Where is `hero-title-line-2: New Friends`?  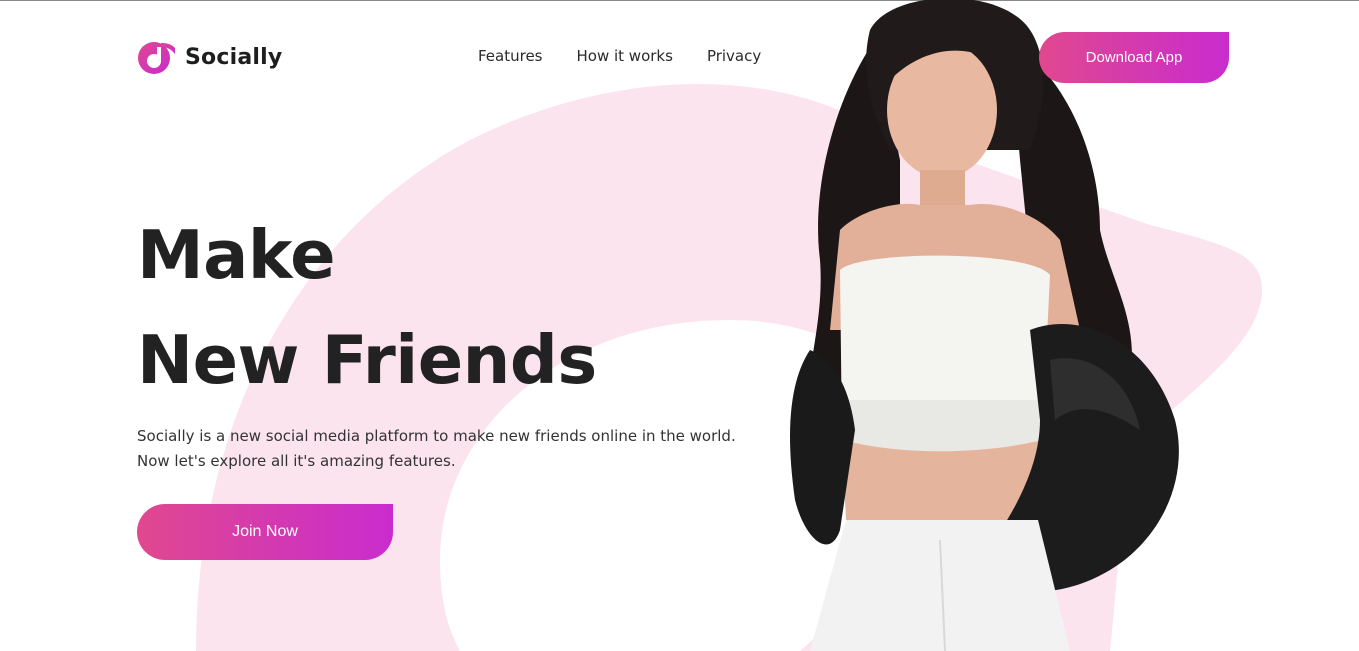
hero-title-line-2: New Friends is located at coordinates (367, 360).